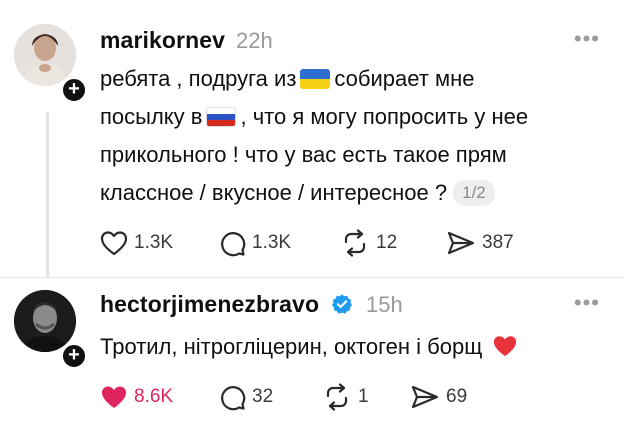 Image resolution: width=624 pixels, height=440 pixels. What do you see at coordinates (198, 78) in the screenshot?
I see `post-text-line: ребята , подруга из` at bounding box center [198, 78].